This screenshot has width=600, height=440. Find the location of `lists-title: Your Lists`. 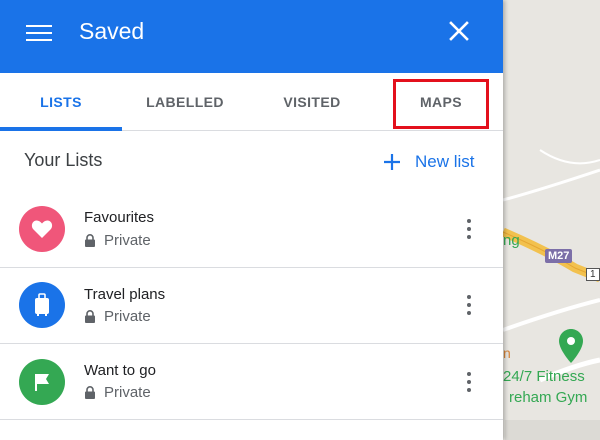

lists-title: Your Lists is located at coordinates (63, 160).